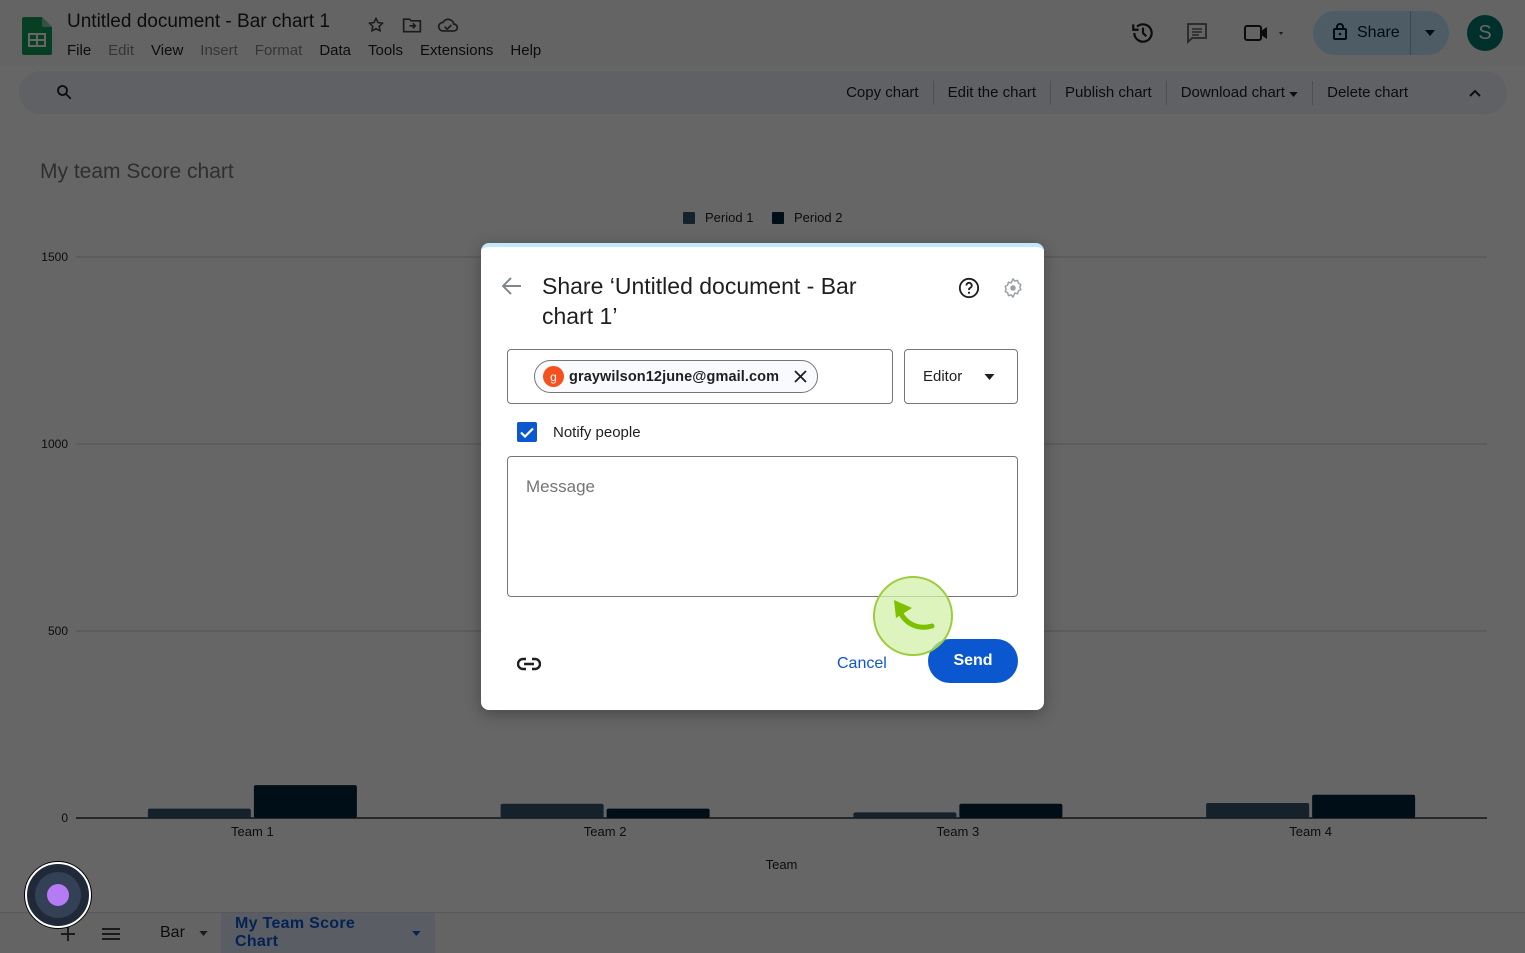 The width and height of the screenshot is (1525, 953). What do you see at coordinates (512, 286) in the screenshot?
I see `back-arrow-icon` at bounding box center [512, 286].